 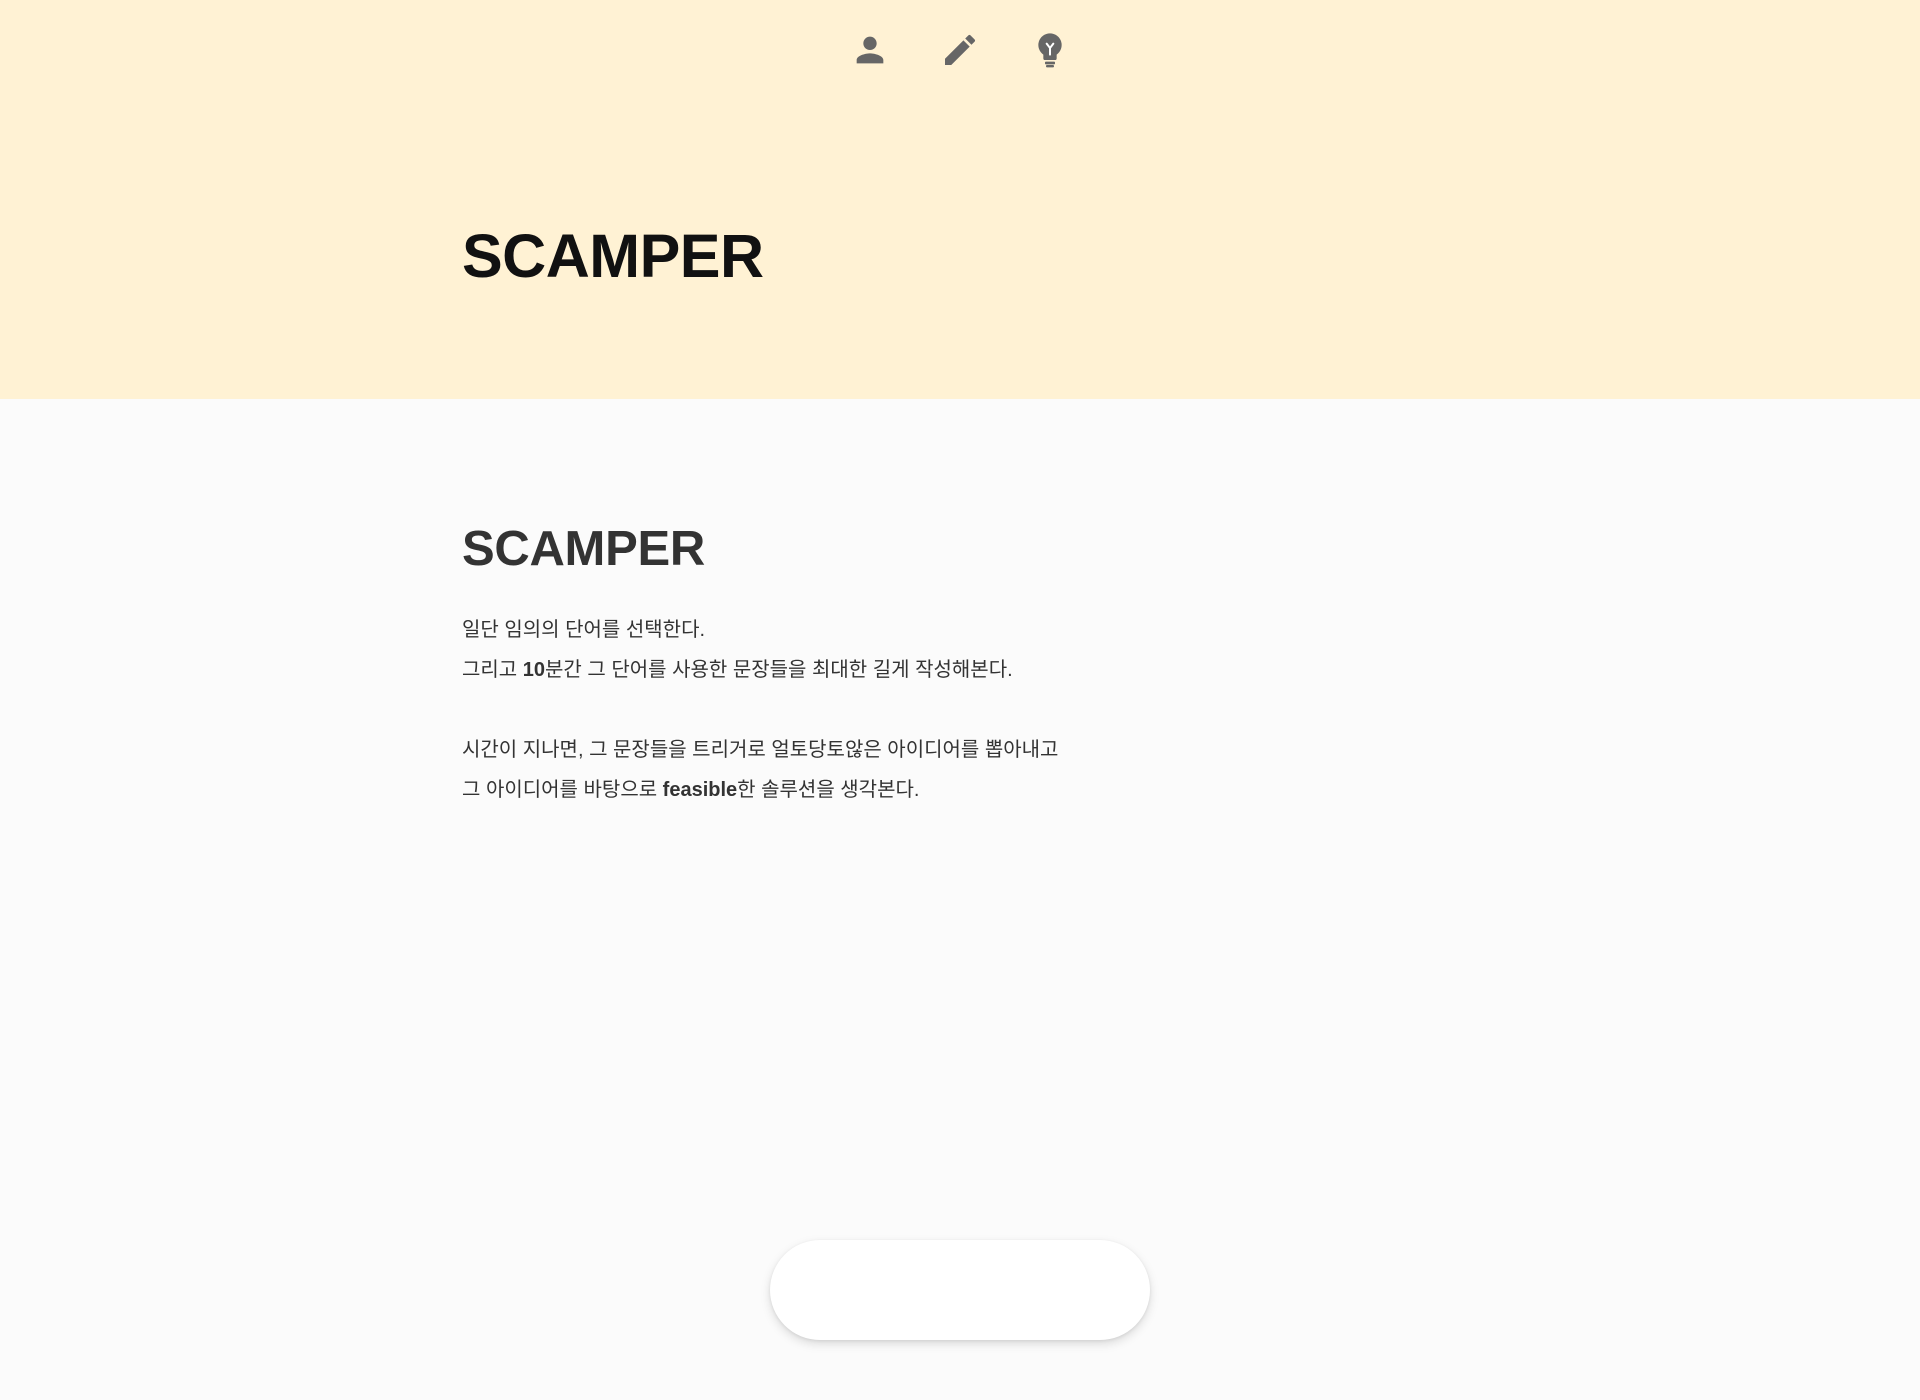 I want to click on edit-button, so click(x=960, y=50).